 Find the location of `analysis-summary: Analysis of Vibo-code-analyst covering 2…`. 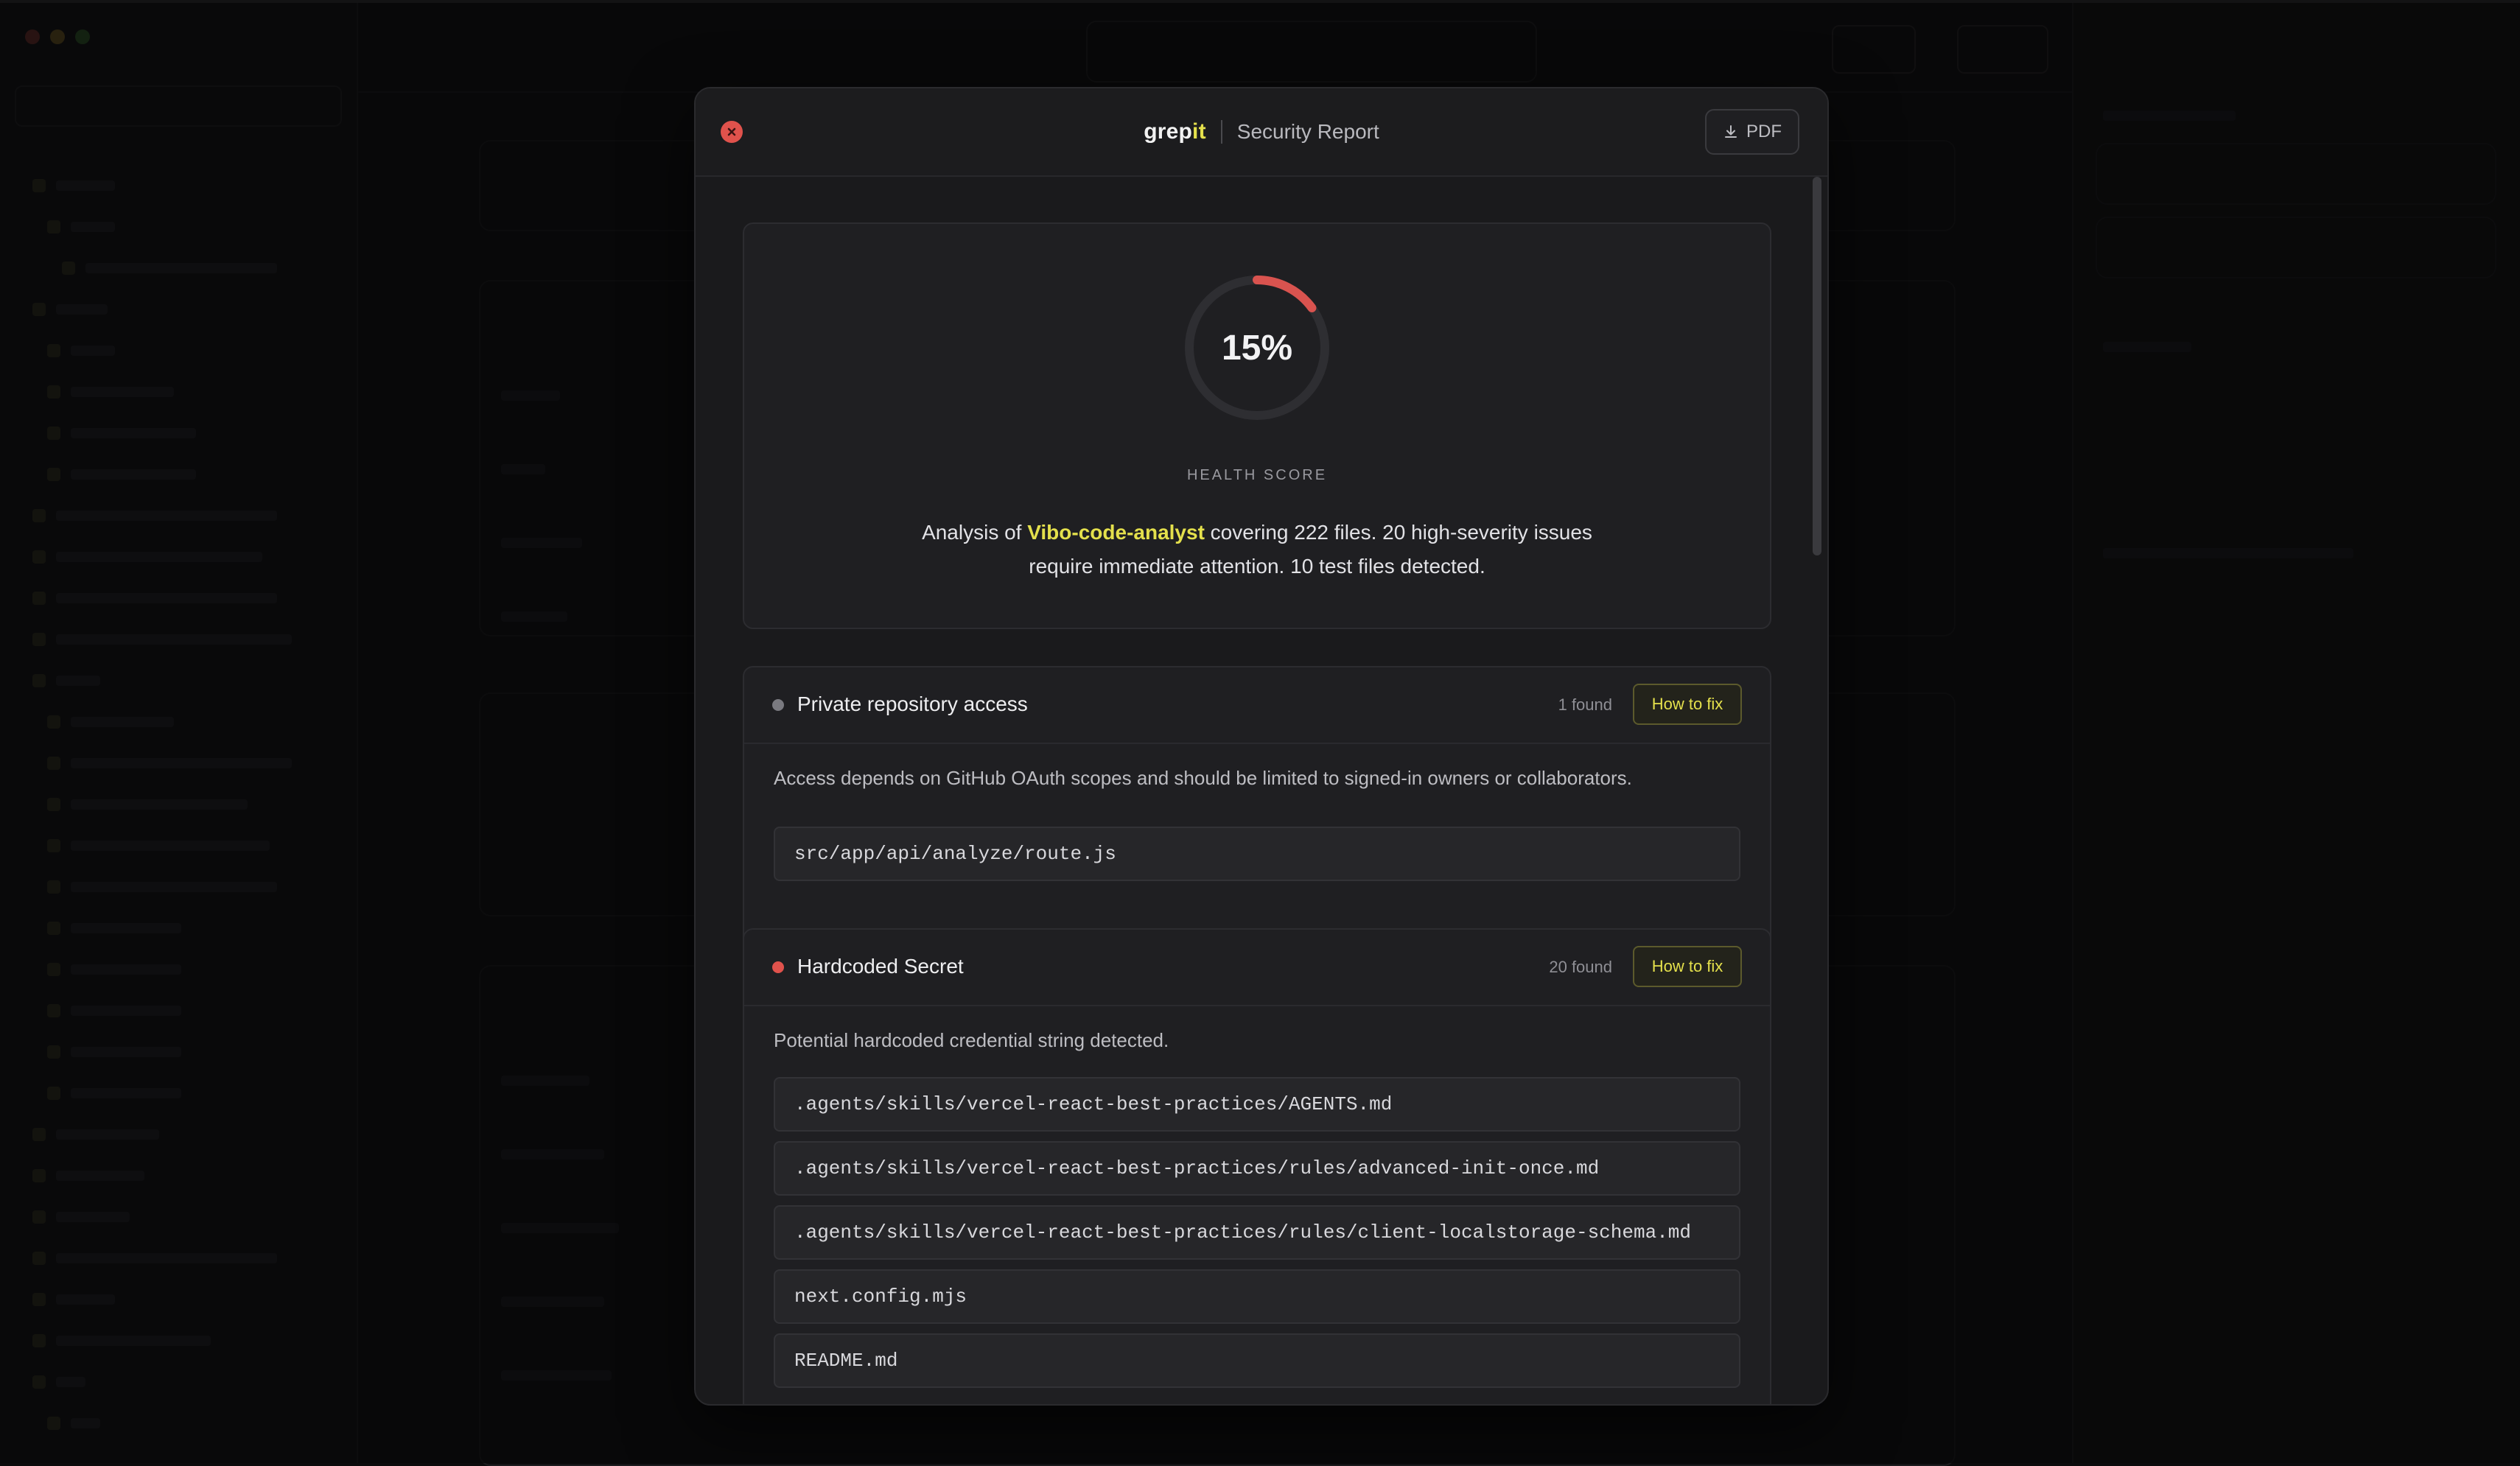

analysis-summary: Analysis of Vibo-code-analyst covering 2… is located at coordinates (1257, 549).